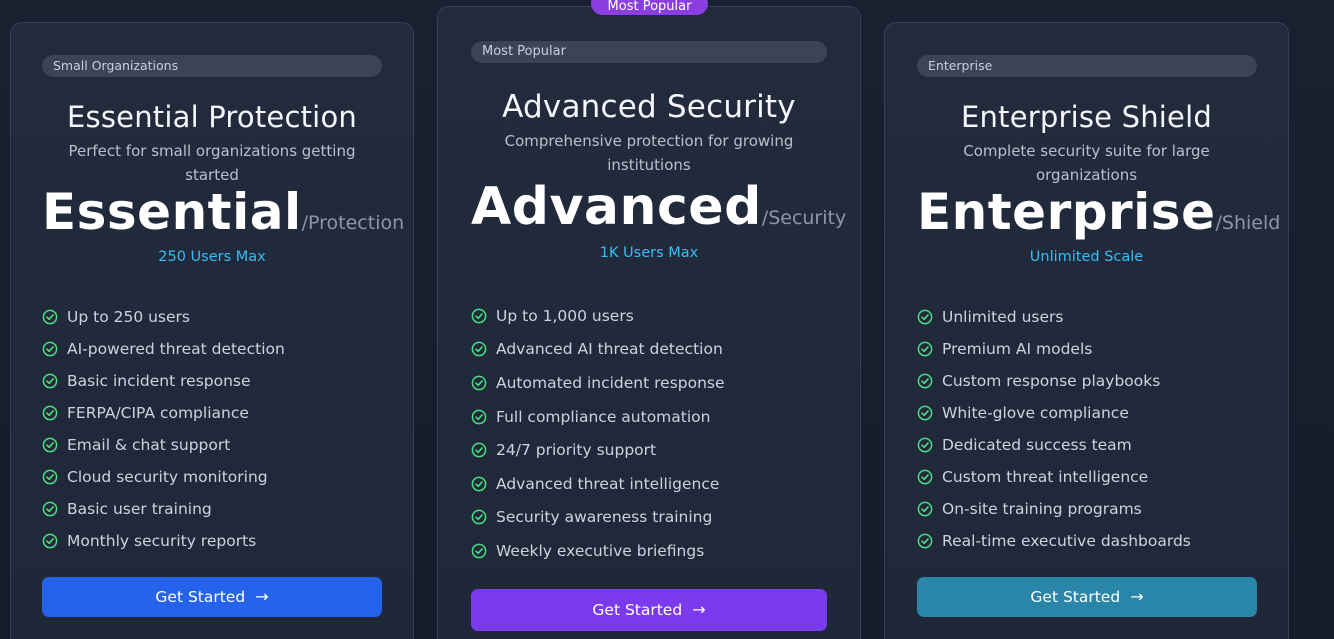 This screenshot has height=639, width=1334. I want to click on feature-label: Weekly executive briefings, so click(600, 550).